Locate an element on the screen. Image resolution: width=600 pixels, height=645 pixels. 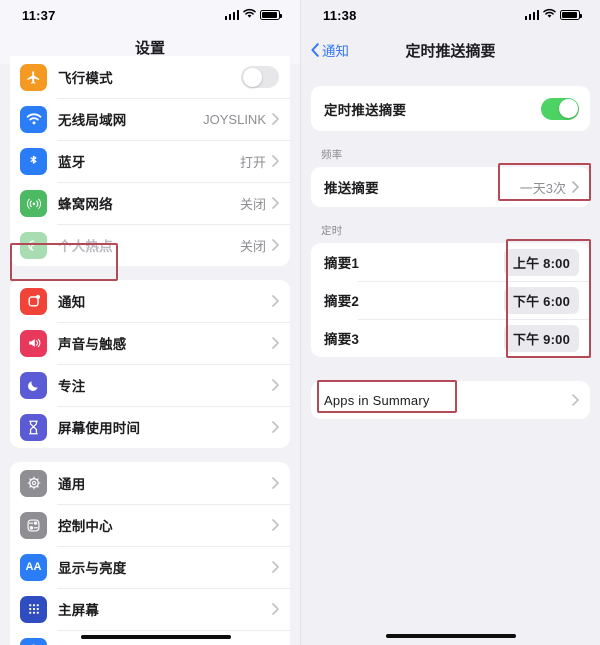
apps-in-summary-row: Apps in Summary is located at coordinates (450, 400).